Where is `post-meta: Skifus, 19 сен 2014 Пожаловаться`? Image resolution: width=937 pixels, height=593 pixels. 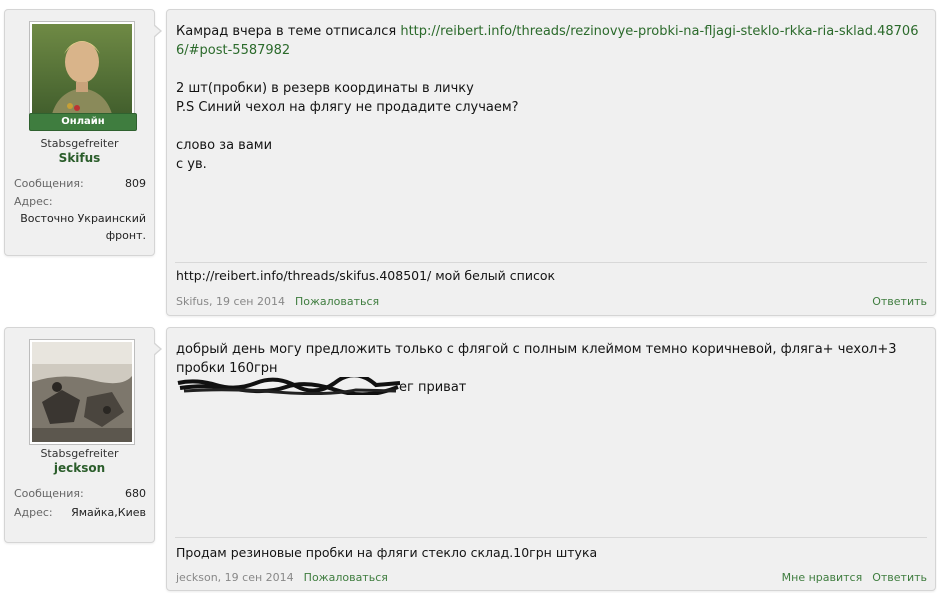 post-meta: Skifus, 19 сен 2014 Пожаловаться is located at coordinates (277, 301).